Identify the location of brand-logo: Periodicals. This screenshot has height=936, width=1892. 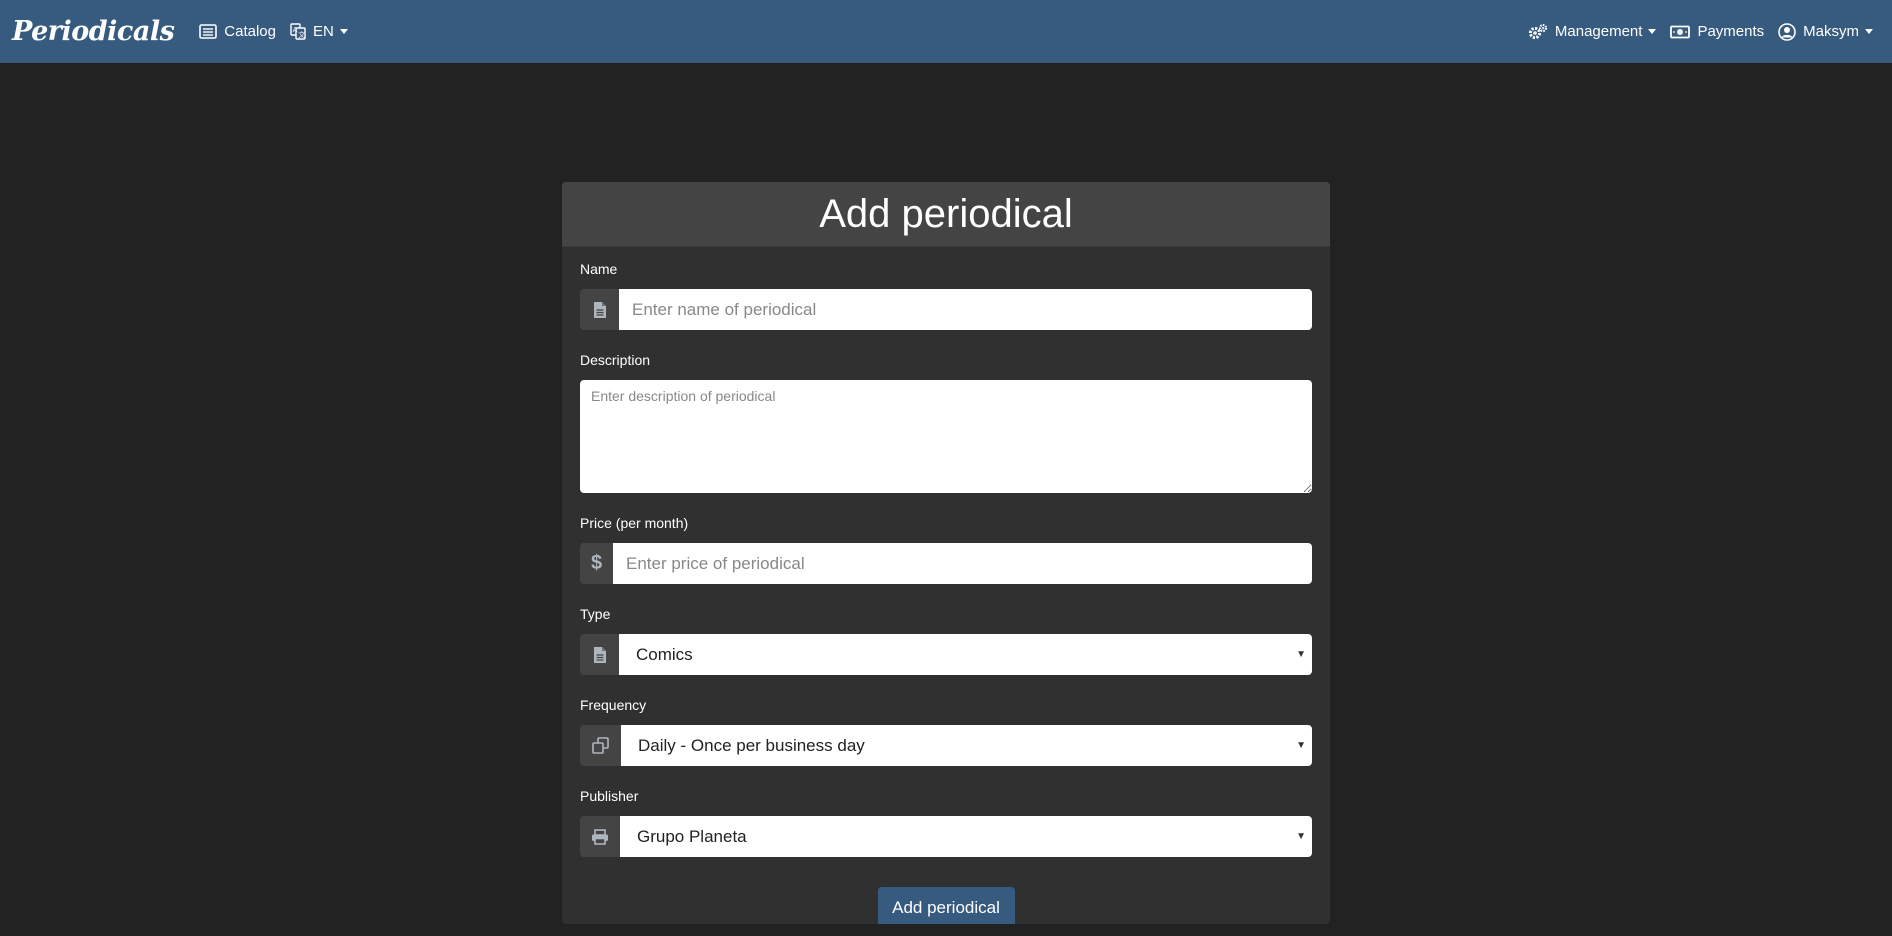
(93, 31).